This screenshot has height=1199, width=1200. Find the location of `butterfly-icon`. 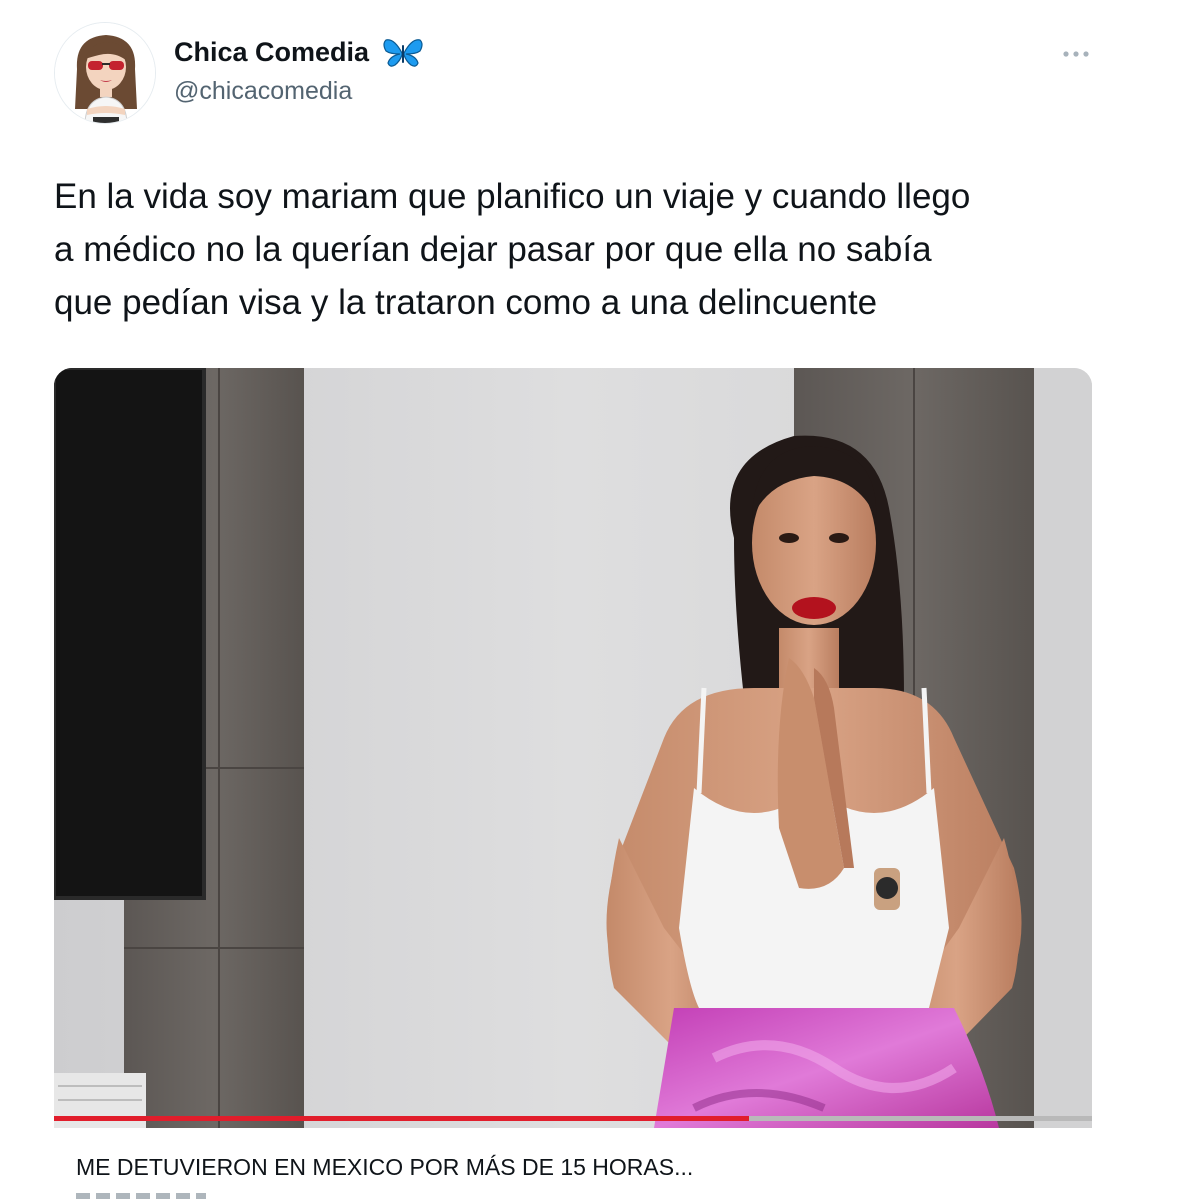

butterfly-icon is located at coordinates (403, 53).